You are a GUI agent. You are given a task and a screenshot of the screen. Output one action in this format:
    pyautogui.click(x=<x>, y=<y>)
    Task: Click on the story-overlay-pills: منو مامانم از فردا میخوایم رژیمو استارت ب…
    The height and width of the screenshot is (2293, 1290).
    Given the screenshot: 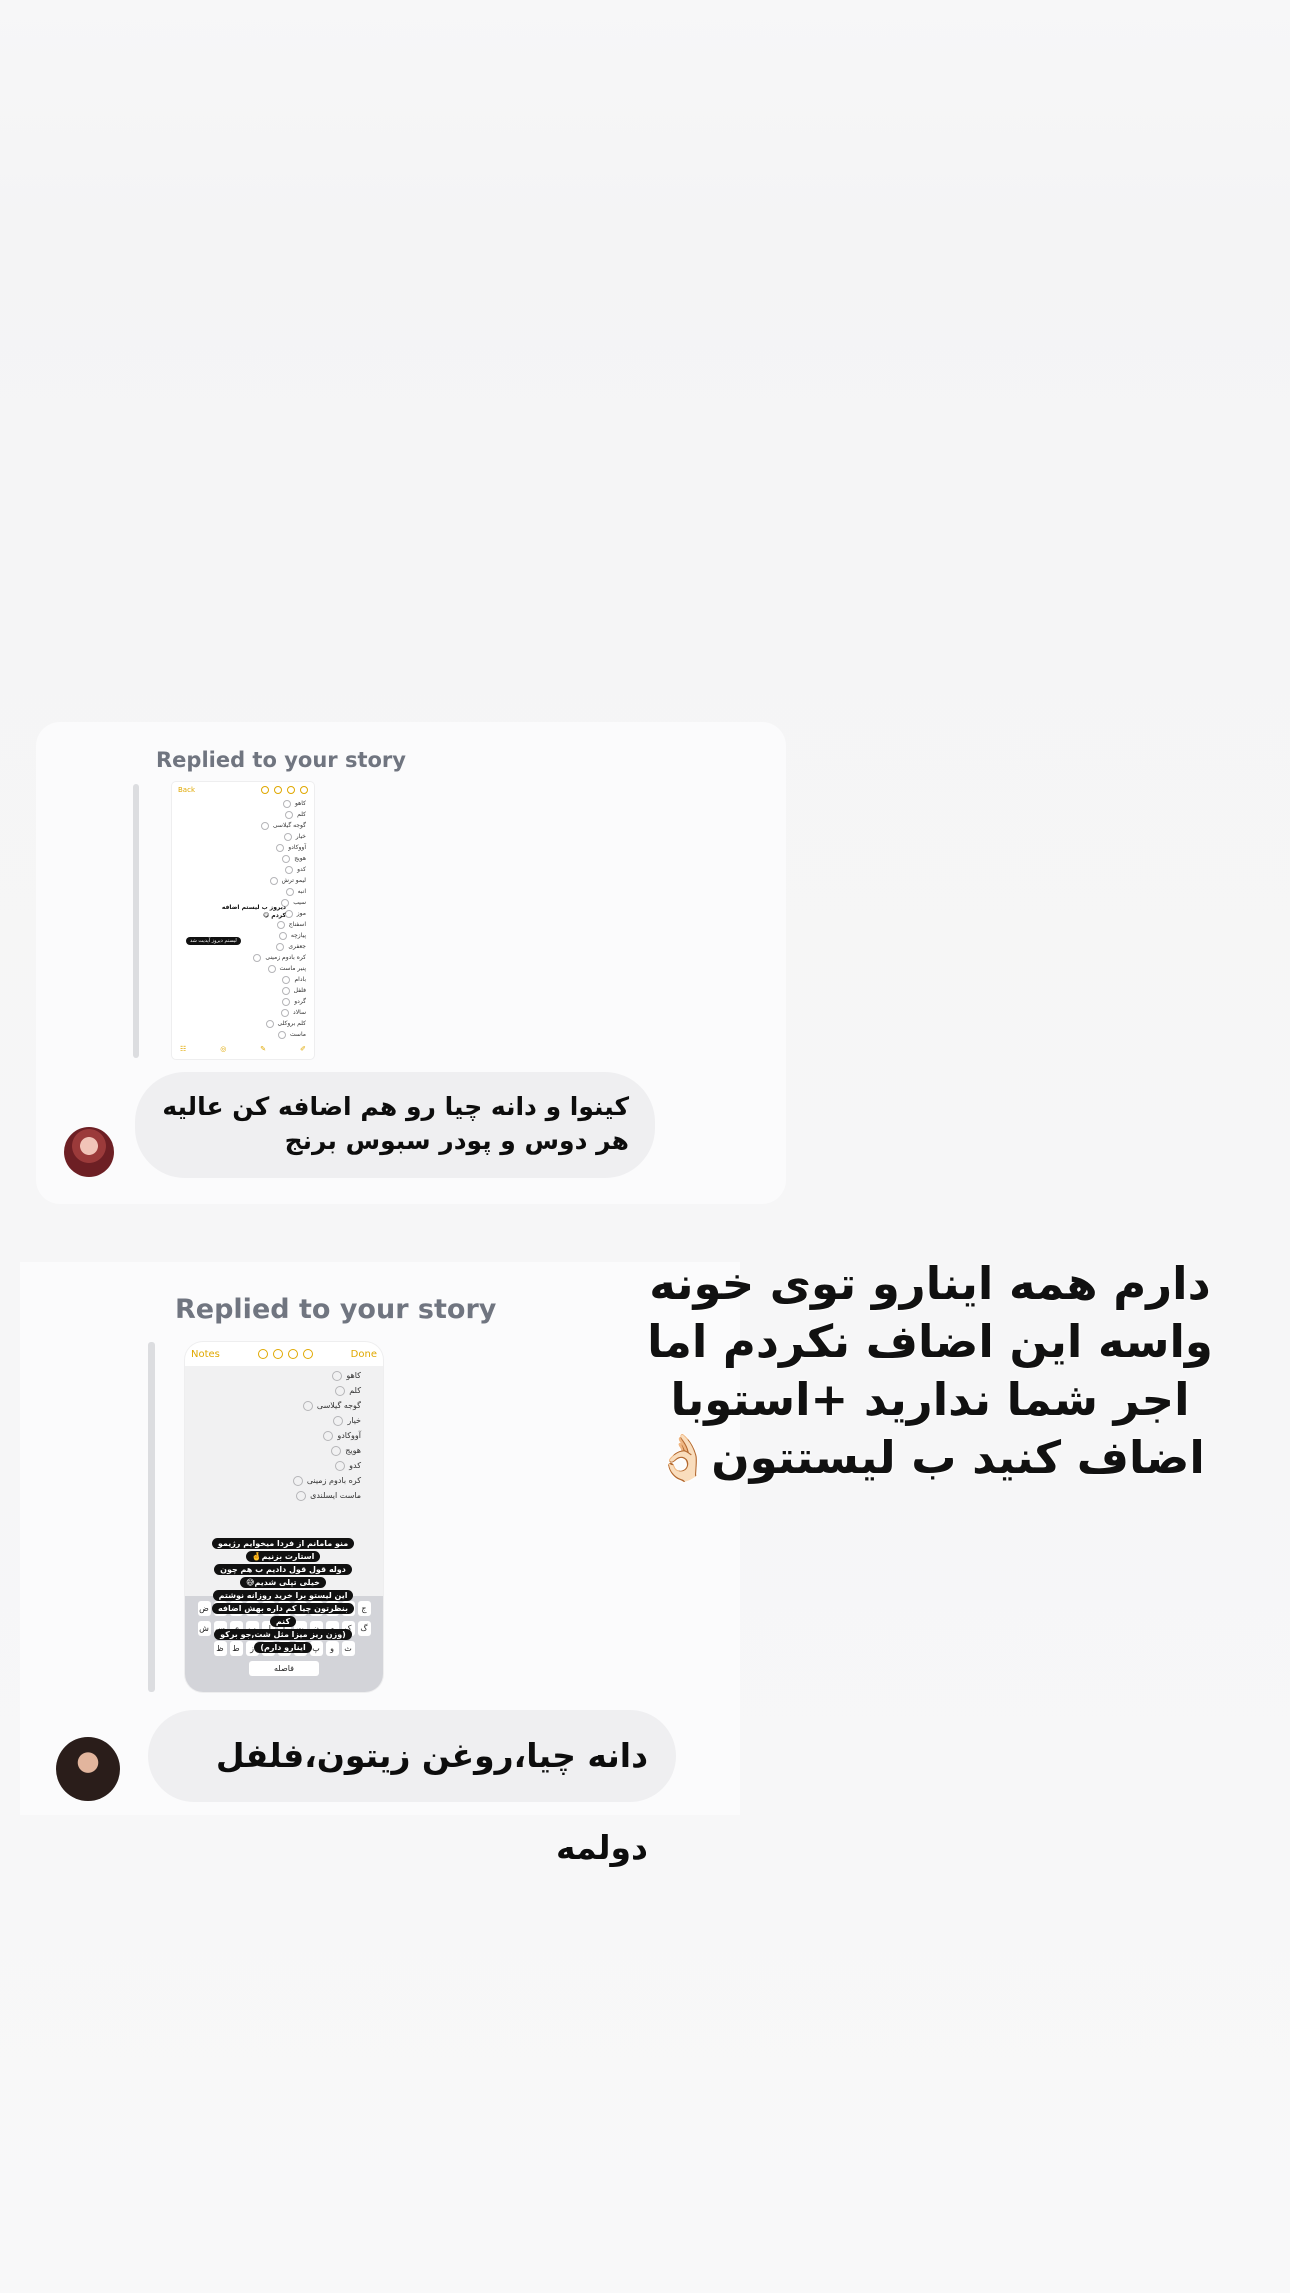 What is the action you would take?
    pyautogui.click(x=283, y=1596)
    